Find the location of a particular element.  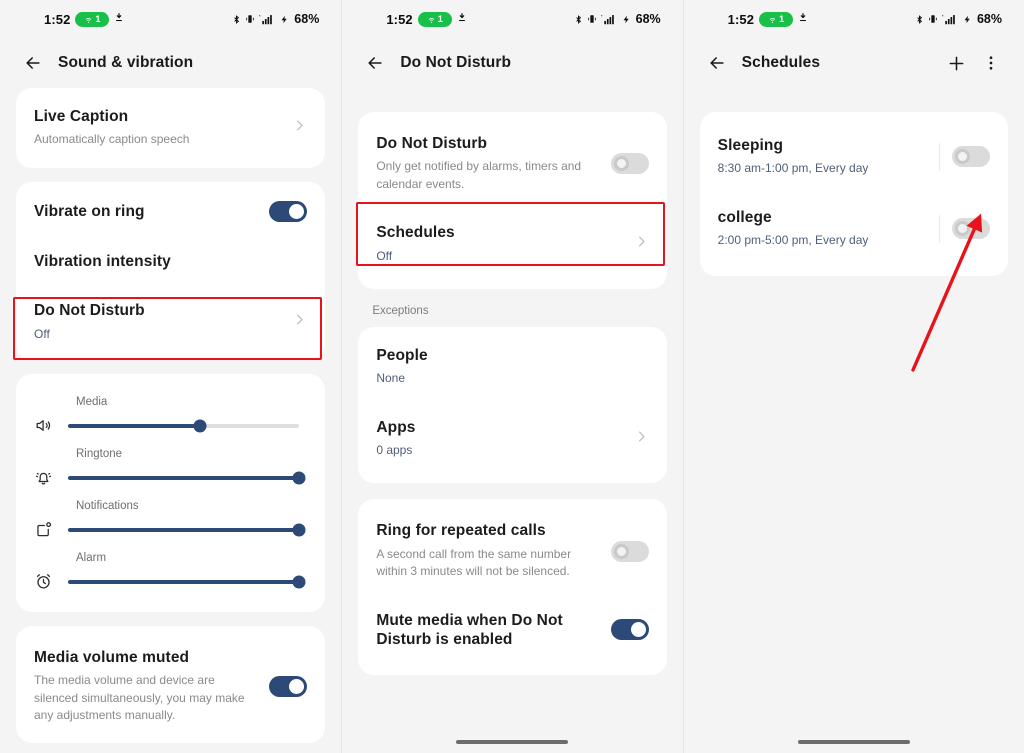

media-volume-muted-title: Media volume muted is located at coordinates (112, 657).